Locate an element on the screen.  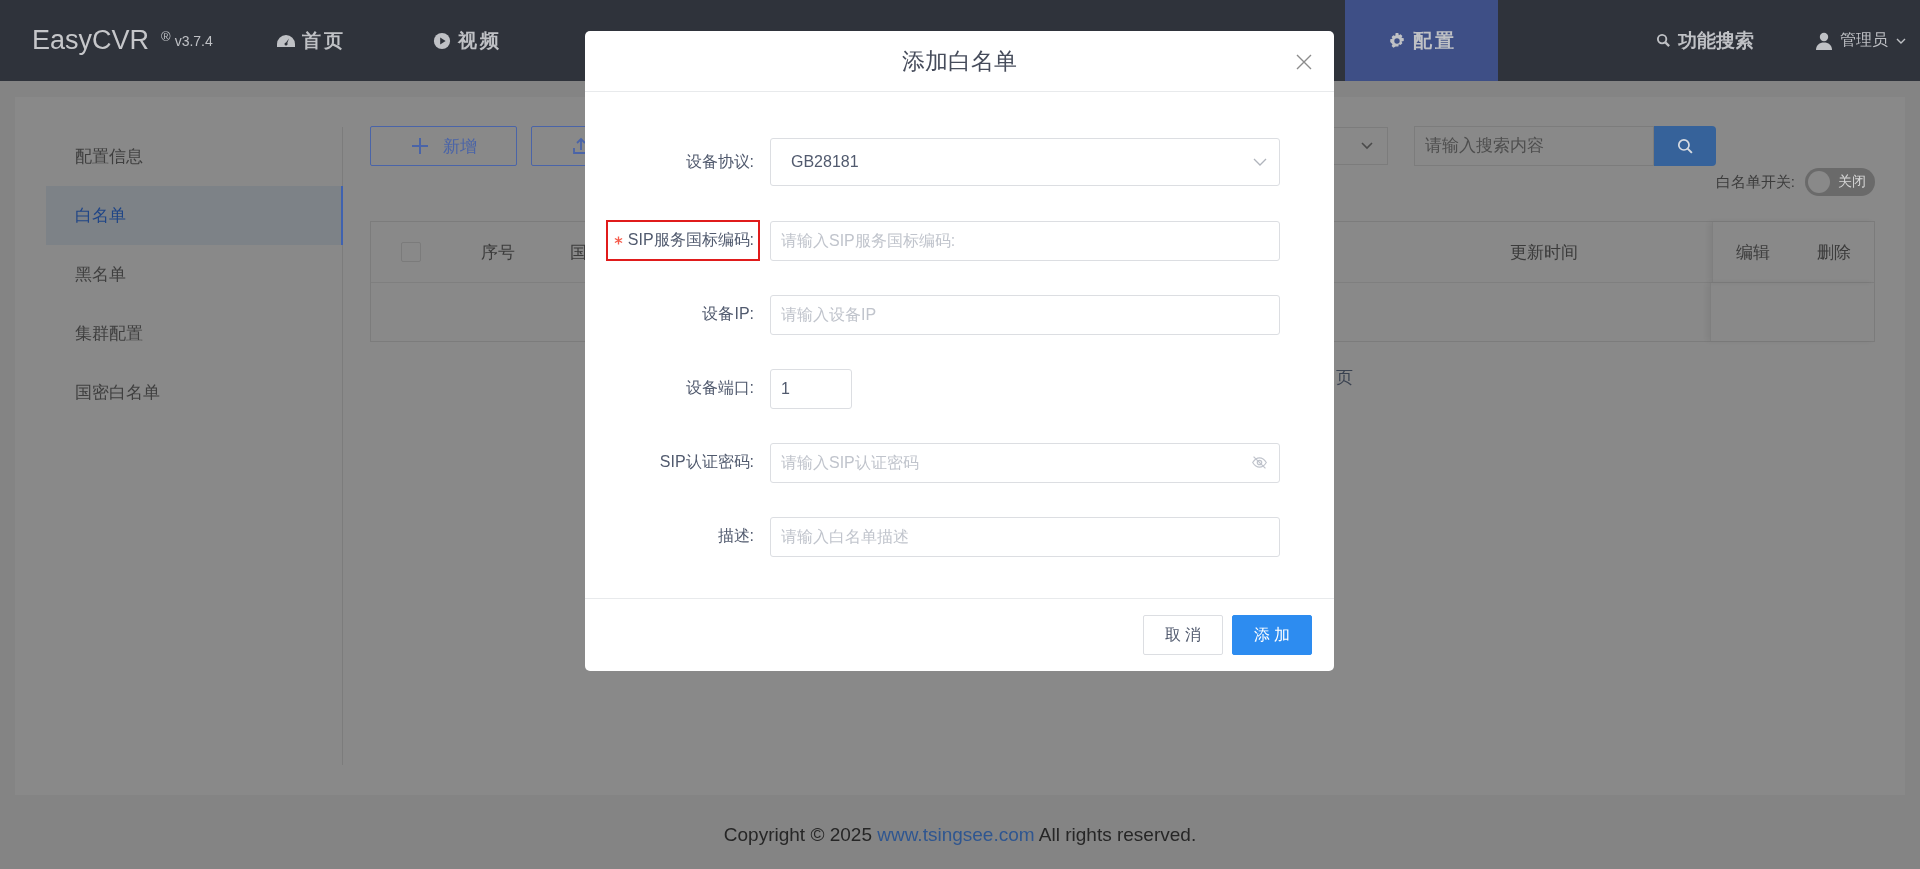
field-label: 设备协议: is located at coordinates (719, 161).